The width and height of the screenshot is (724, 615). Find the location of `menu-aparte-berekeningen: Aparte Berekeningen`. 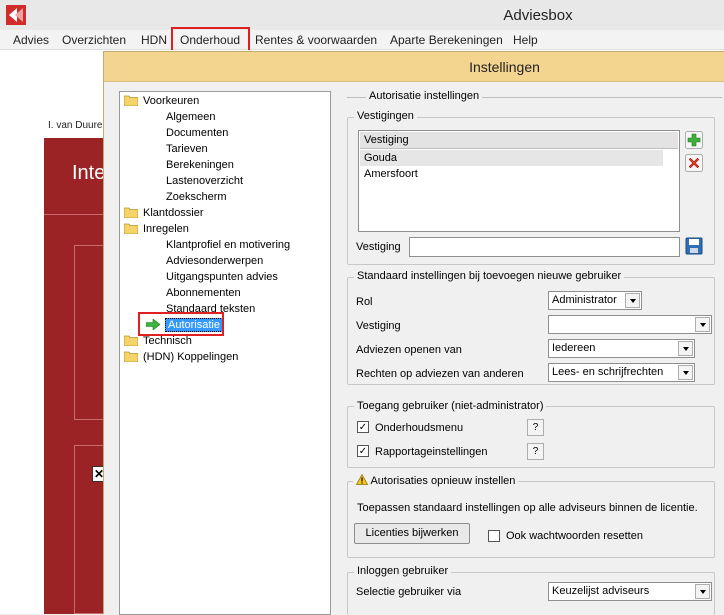

menu-aparte-berekeningen: Aparte Berekeningen is located at coordinates (446, 40).